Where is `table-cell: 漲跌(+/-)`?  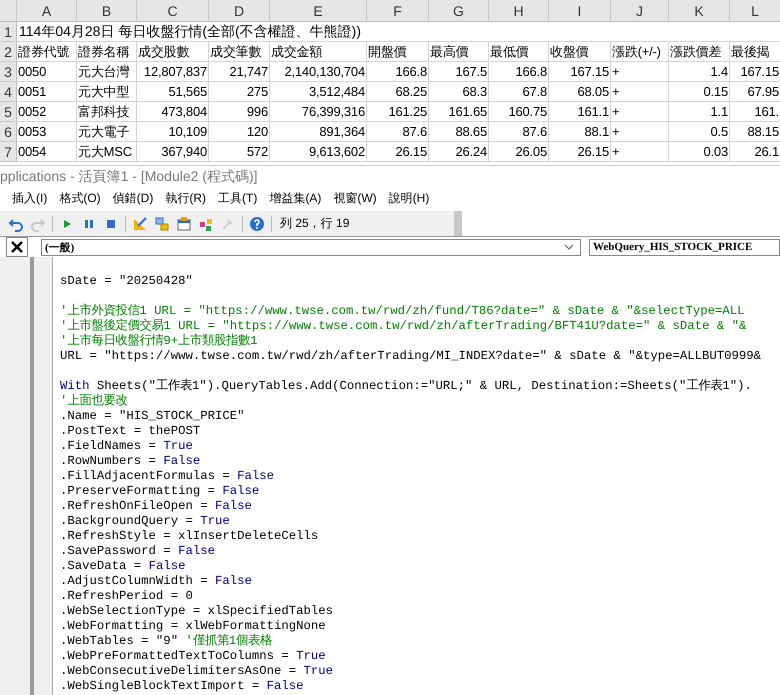
table-cell: 漲跌(+/-) is located at coordinates (640, 52).